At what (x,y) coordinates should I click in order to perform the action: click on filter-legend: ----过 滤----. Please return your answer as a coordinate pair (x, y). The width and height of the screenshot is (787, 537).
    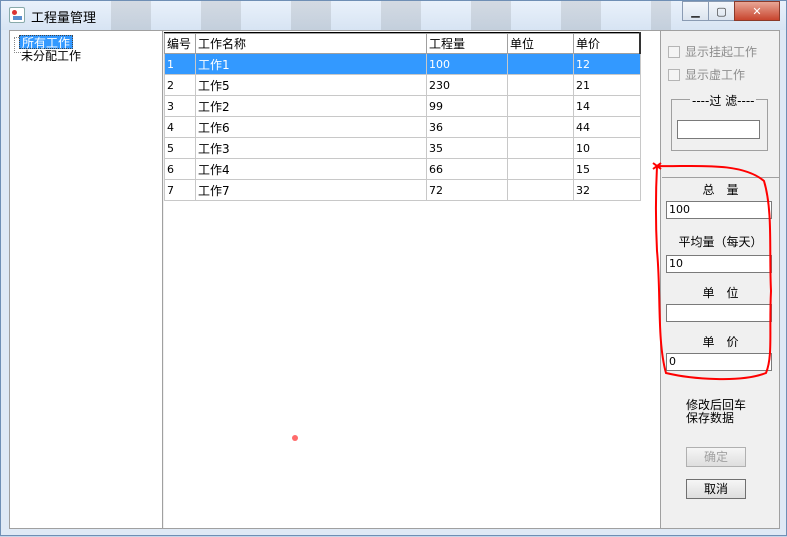
    Looking at the image, I should click on (723, 100).